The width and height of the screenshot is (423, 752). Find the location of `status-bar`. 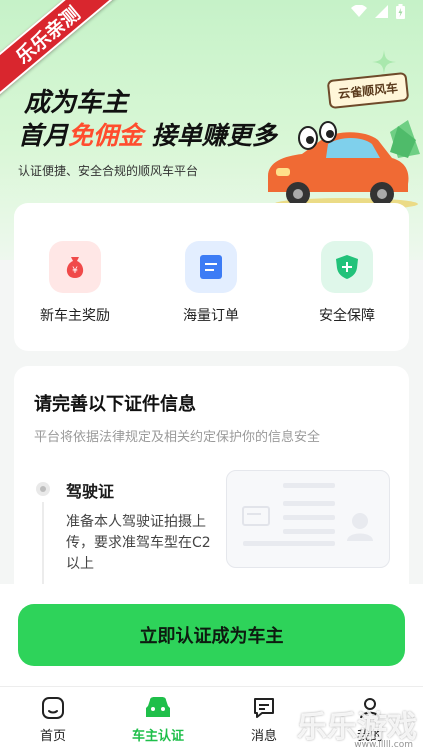

status-bar is located at coordinates (378, 11).